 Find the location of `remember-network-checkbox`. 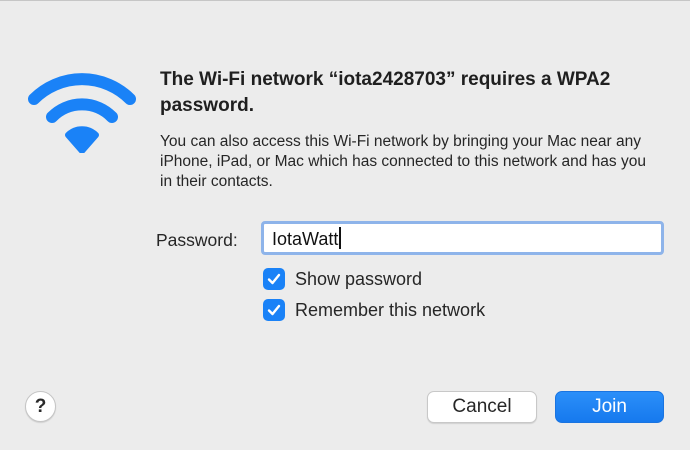

remember-network-checkbox is located at coordinates (274, 310).